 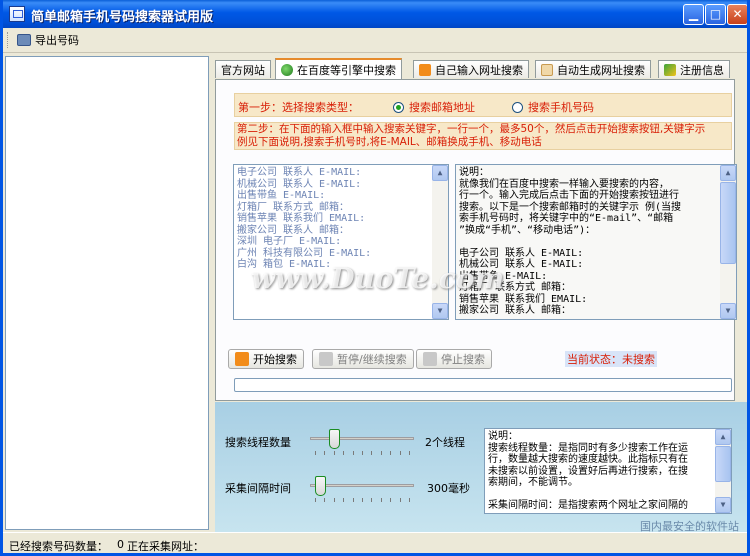 What do you see at coordinates (527, 230) in the screenshot?
I see `text-line: ”换成“手机”、“移动电话”)：` at bounding box center [527, 230].